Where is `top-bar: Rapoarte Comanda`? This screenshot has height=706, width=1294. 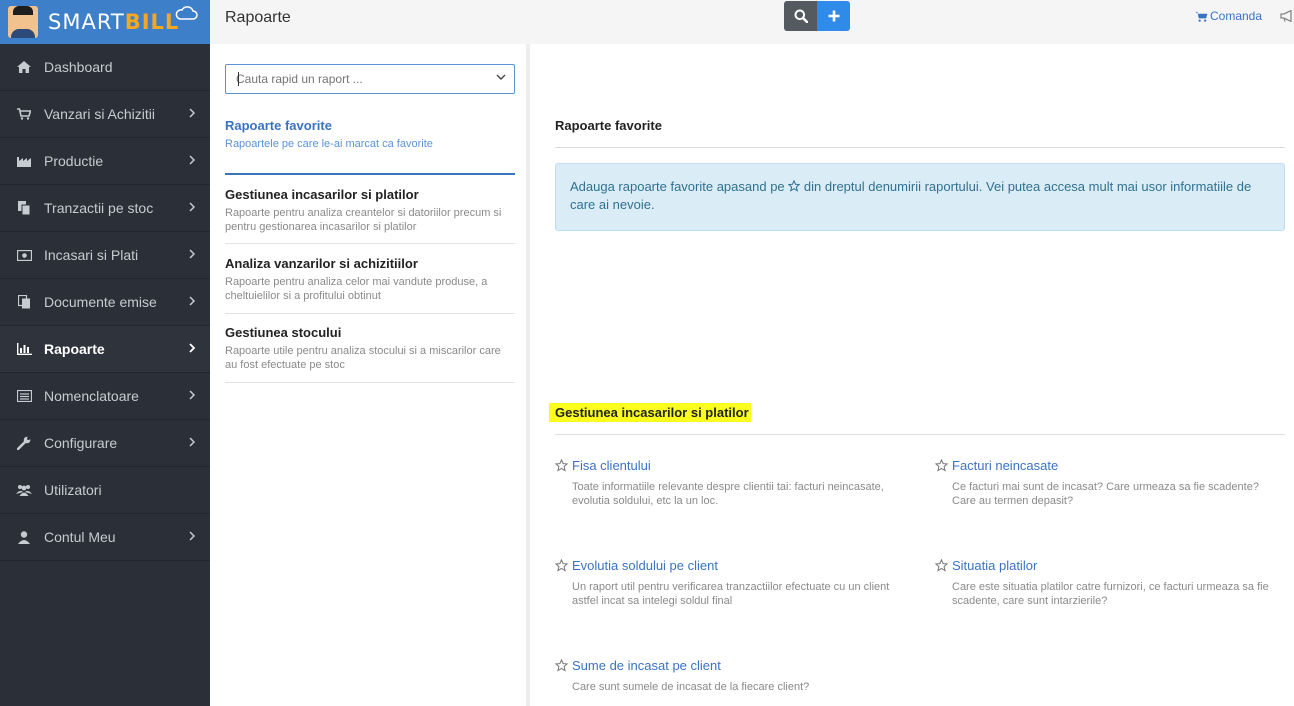 top-bar: Rapoarte Comanda is located at coordinates (752, 22).